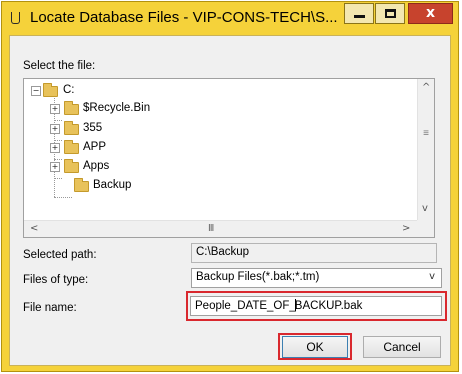 The width and height of the screenshot is (462, 374). I want to click on scroll-thumb-grip-icon: ≡, so click(426, 134).